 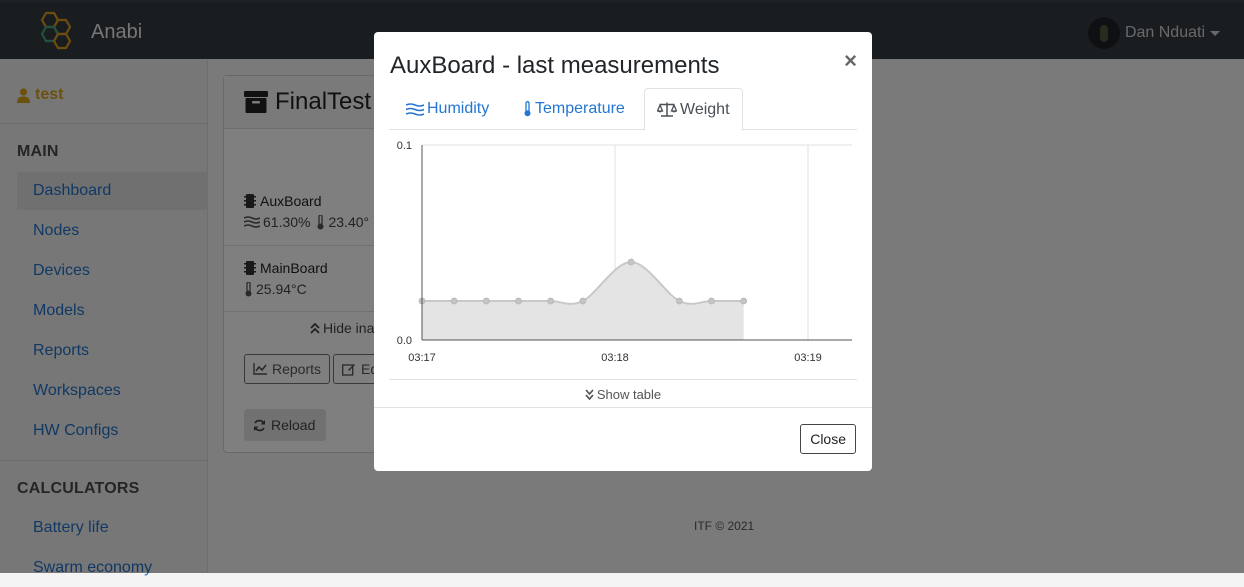 What do you see at coordinates (589, 394) in the screenshot?
I see `chevron-double-down-icon` at bounding box center [589, 394].